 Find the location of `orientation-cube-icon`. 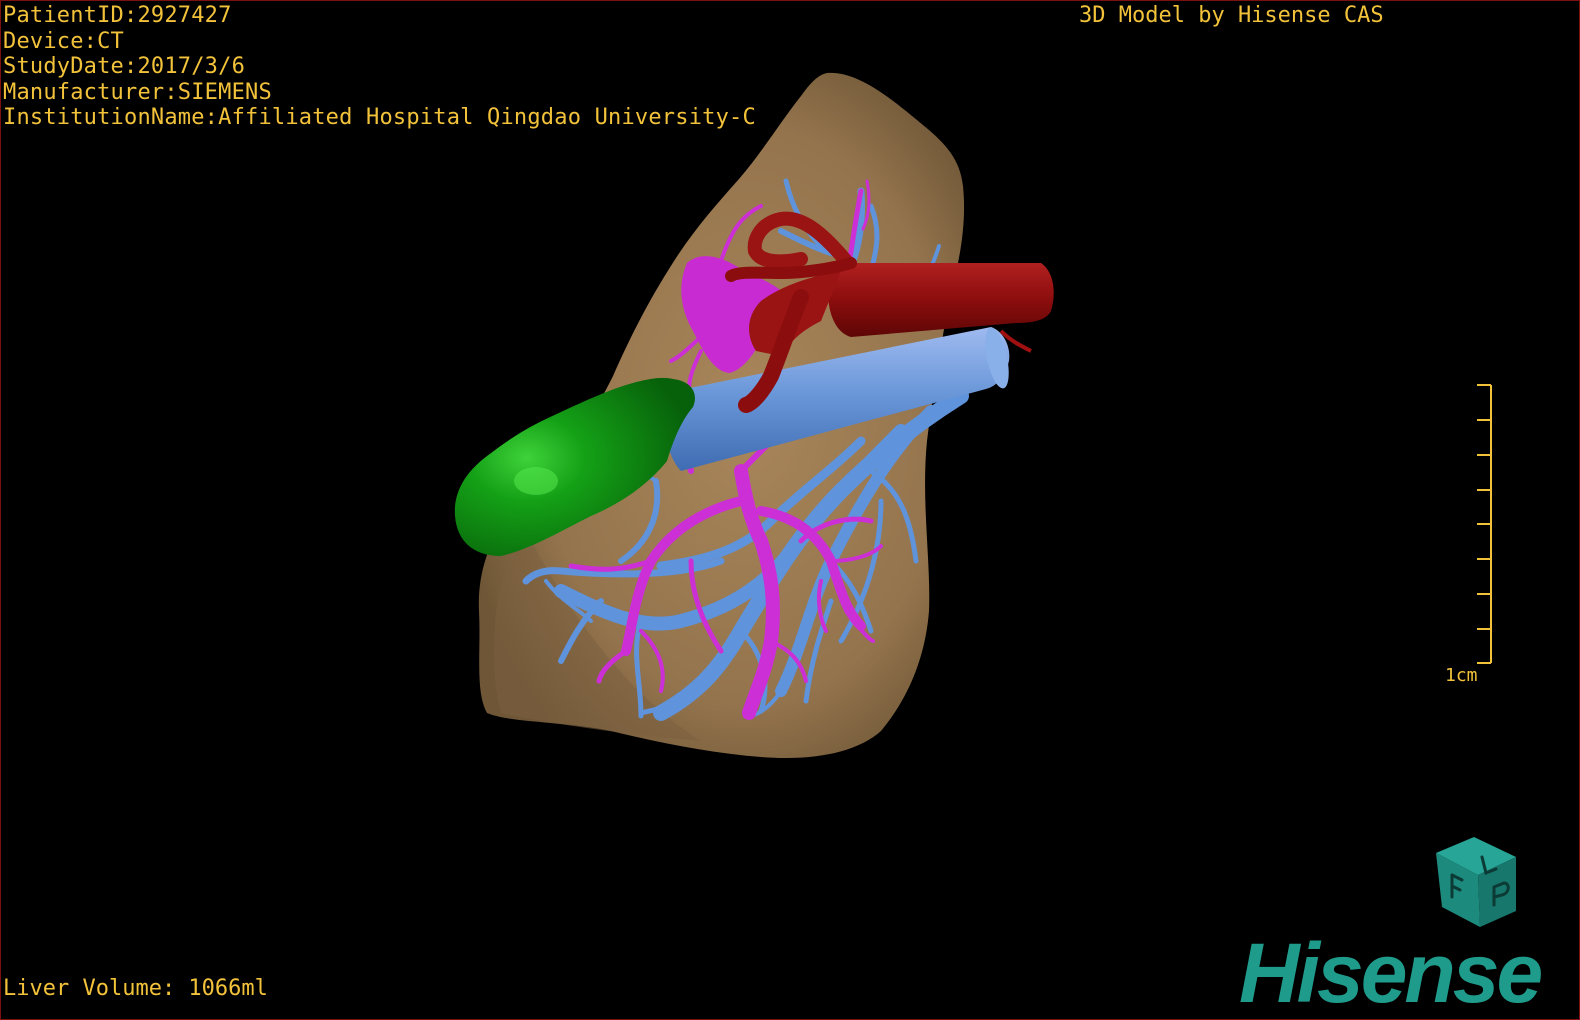

orientation-cube-icon is located at coordinates (1471, 886).